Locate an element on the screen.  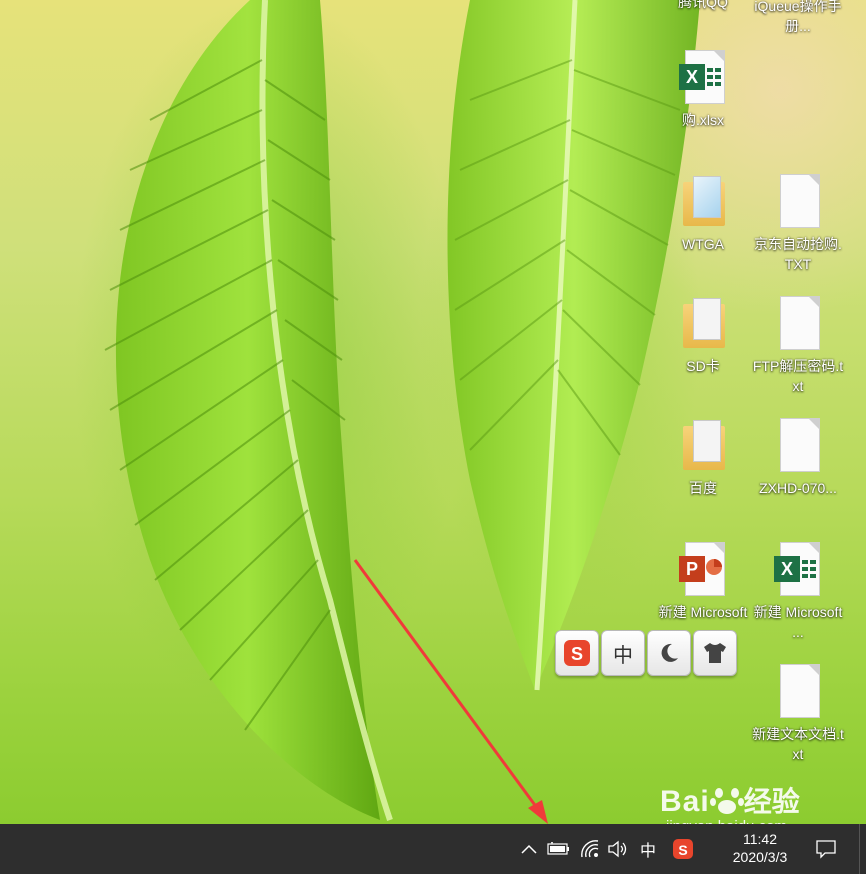
watermark-brand: Bai is located at coordinates (685, 801).